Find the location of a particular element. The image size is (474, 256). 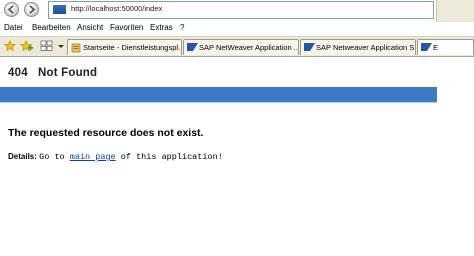

menu-datei: Datei is located at coordinates (13, 27).